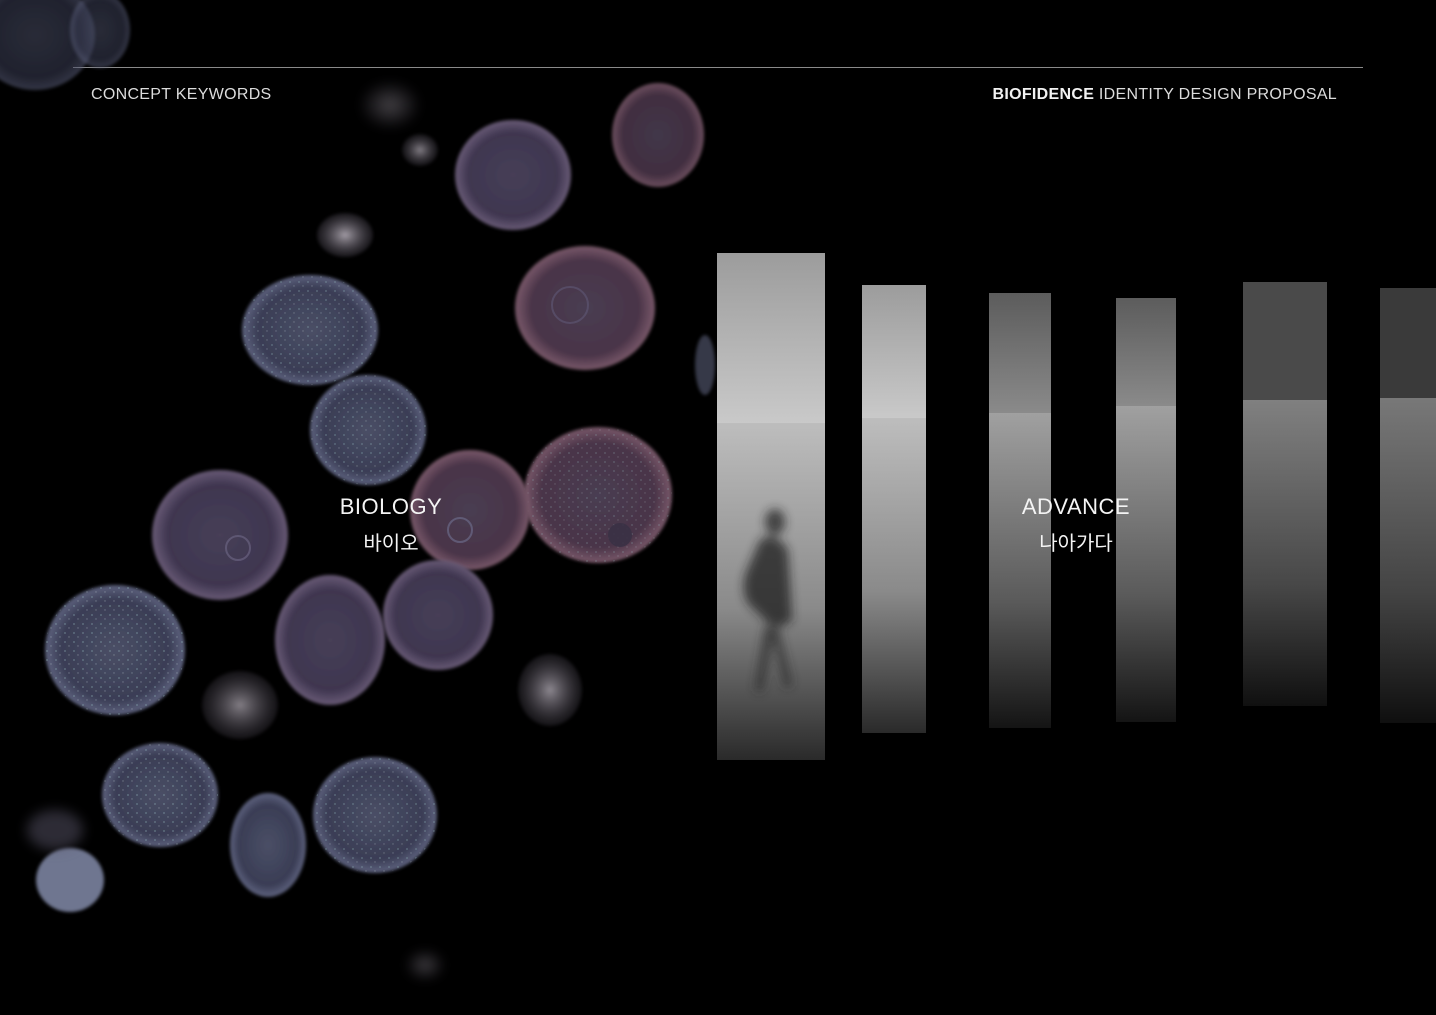 Image resolution: width=1436 pixels, height=1015 pixels. I want to click on brand-name: BIOFIDENCE, so click(1043, 94).